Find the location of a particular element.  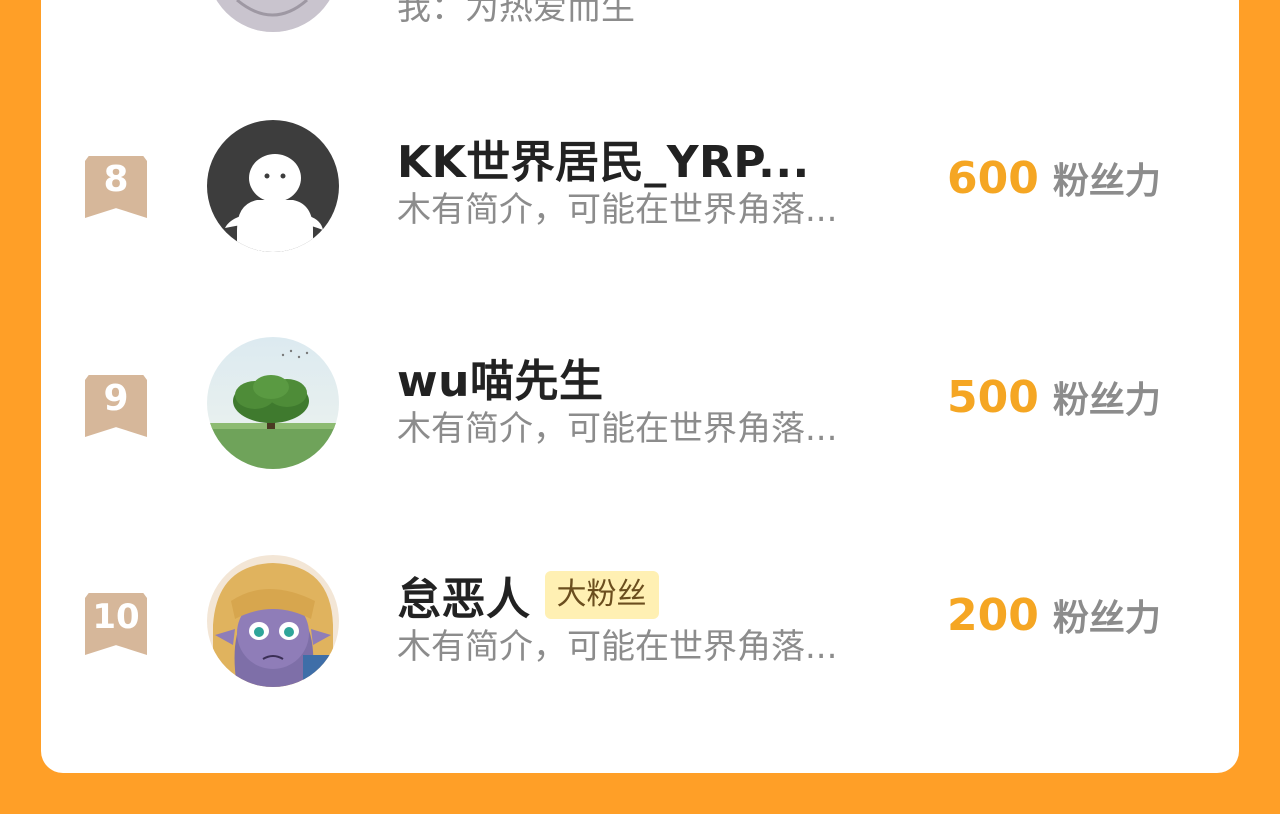

rank-badge: 8 is located at coordinates (116, 187).